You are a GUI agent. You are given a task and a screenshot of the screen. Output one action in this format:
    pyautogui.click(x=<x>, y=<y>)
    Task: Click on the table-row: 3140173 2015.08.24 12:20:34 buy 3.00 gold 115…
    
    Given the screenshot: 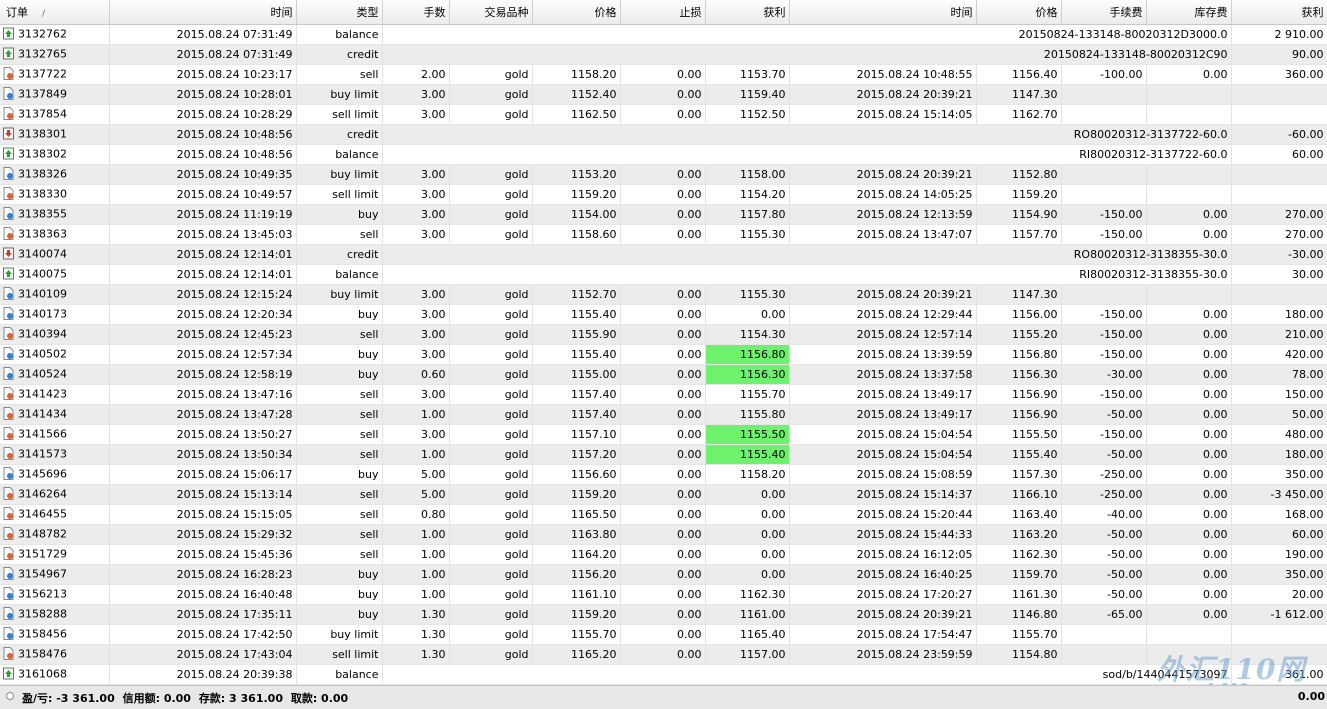 What is the action you would take?
    pyautogui.click(x=663, y=314)
    